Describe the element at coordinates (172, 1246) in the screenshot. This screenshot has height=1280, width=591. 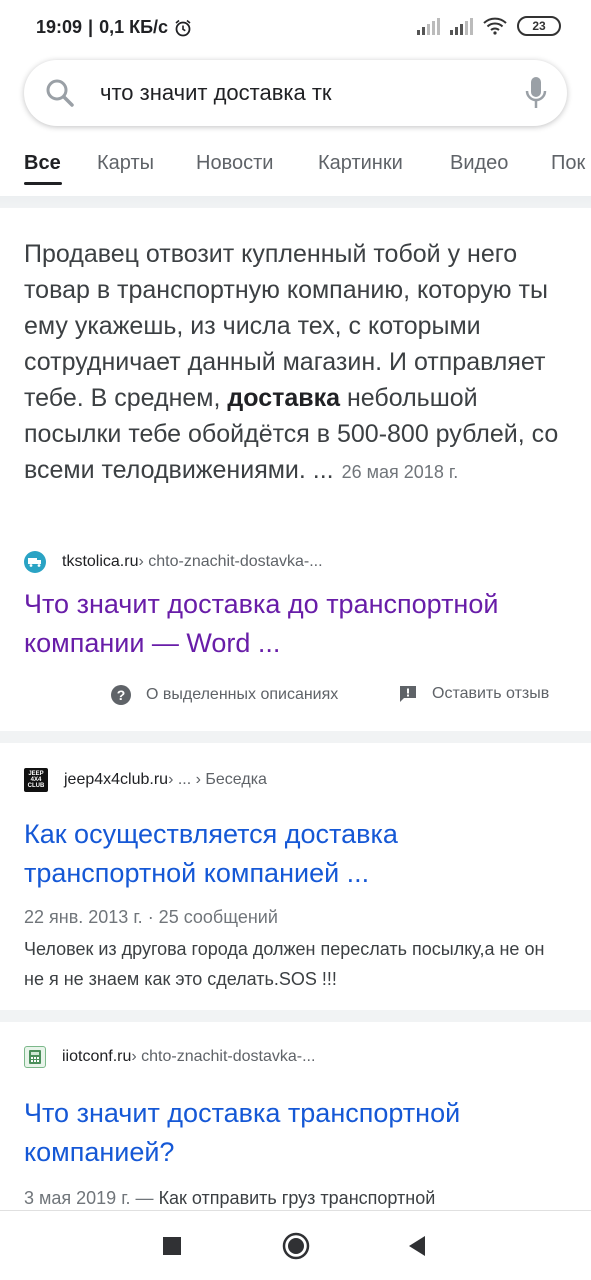
I see `recents-icon` at that location.